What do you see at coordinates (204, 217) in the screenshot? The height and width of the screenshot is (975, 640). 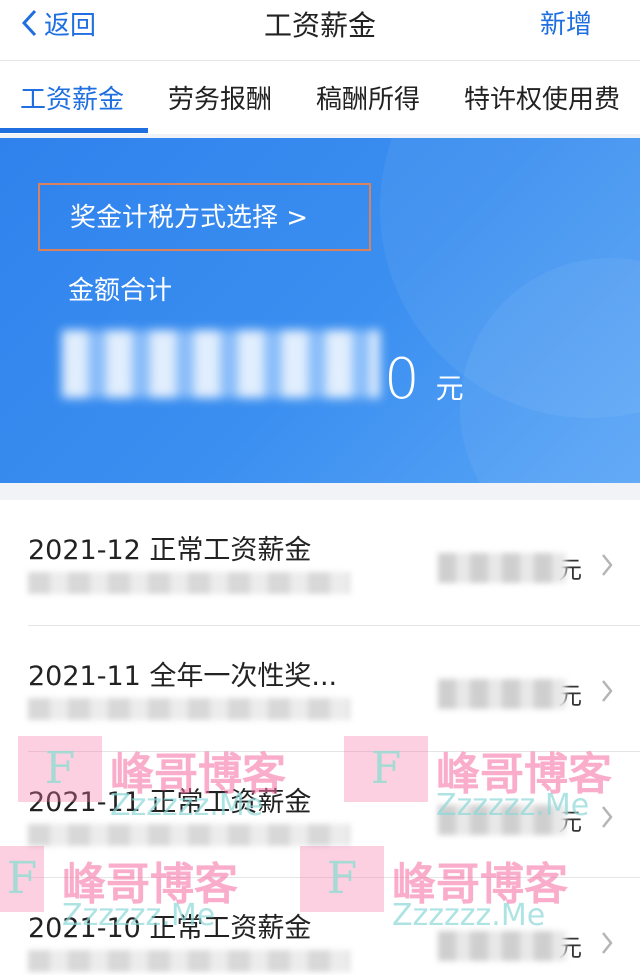 I see `tax-method-link: 奖金计税方式选择 >` at bounding box center [204, 217].